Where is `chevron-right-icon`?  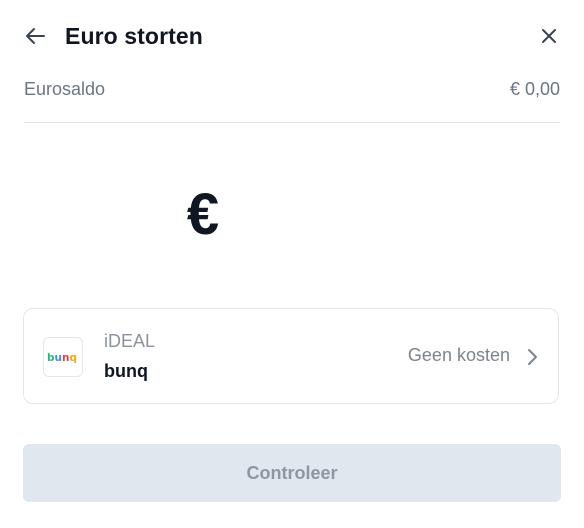
chevron-right-icon is located at coordinates (532, 357).